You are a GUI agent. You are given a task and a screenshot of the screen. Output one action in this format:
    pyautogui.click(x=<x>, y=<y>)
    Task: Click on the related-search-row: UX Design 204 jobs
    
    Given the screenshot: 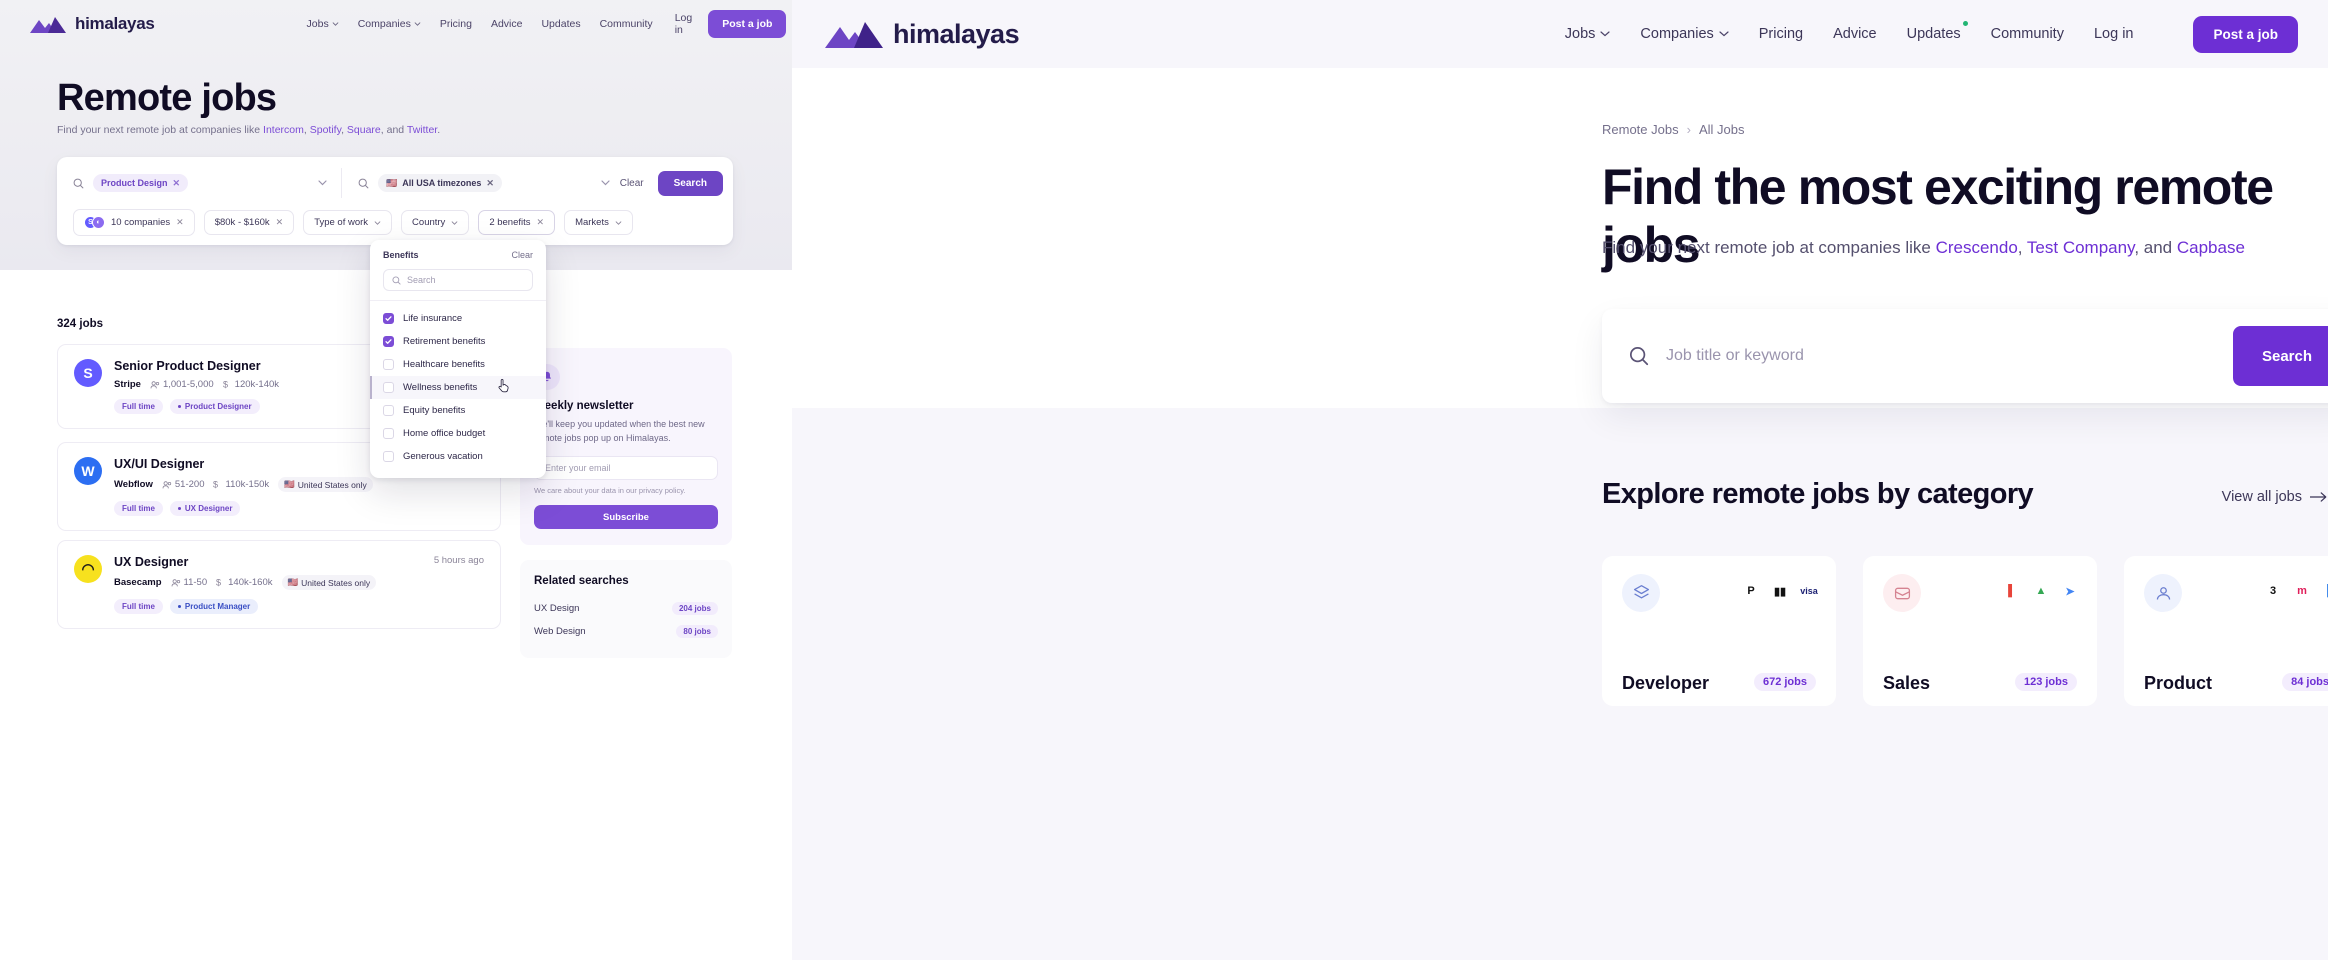 What is the action you would take?
    pyautogui.click(x=626, y=608)
    